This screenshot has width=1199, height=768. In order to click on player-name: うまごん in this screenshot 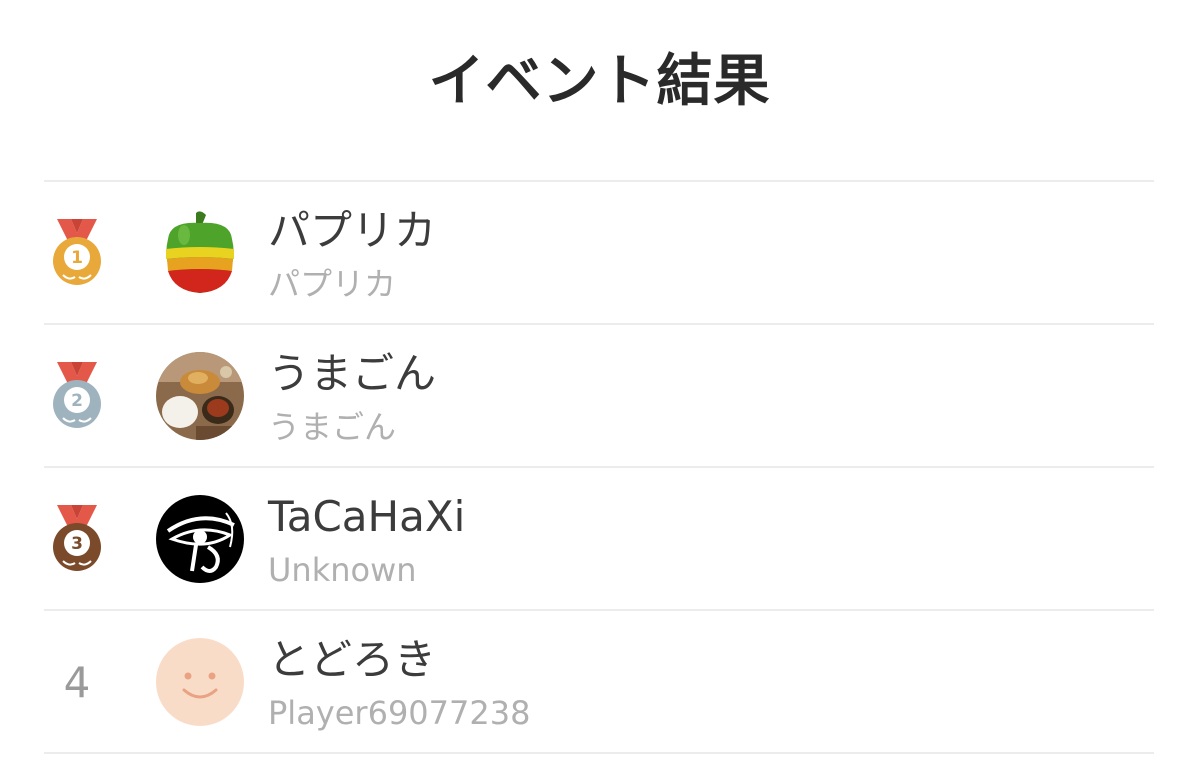, I will do `click(352, 373)`.